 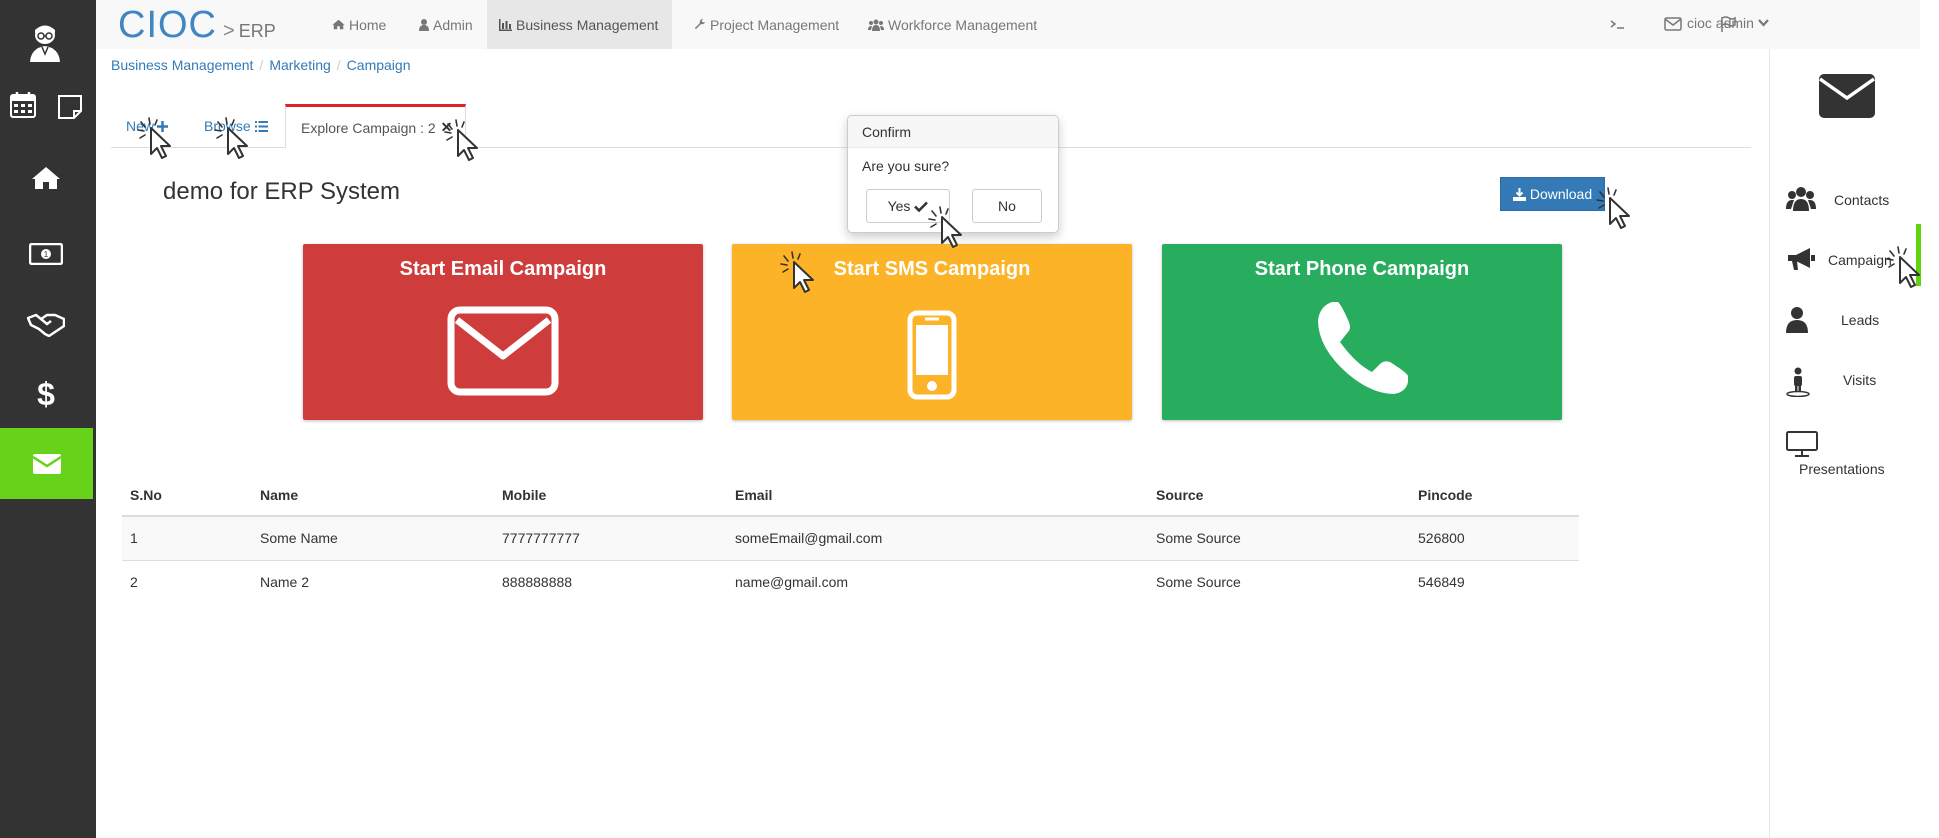 What do you see at coordinates (1279, 495) in the screenshot?
I see `column-header-source: Source` at bounding box center [1279, 495].